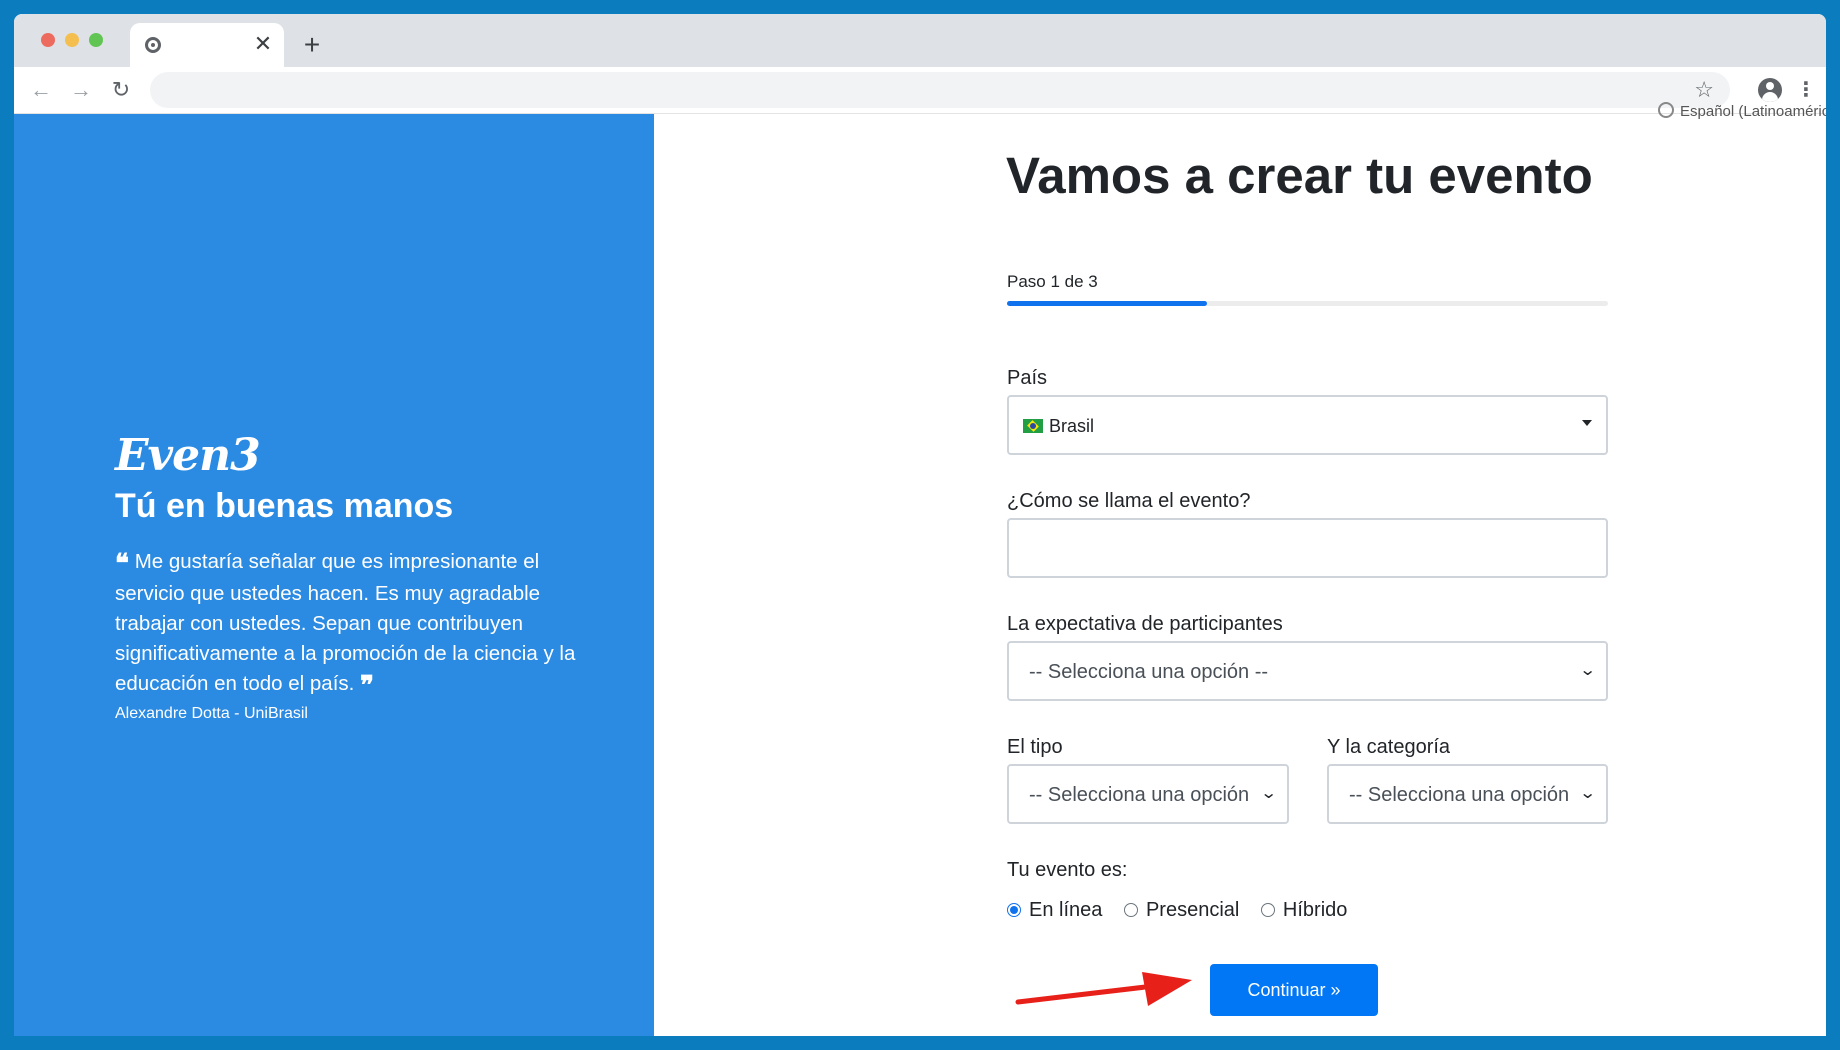 This screenshot has height=1050, width=1840. Describe the element at coordinates (1072, 426) in the screenshot. I see `country-value: Brasil` at that location.